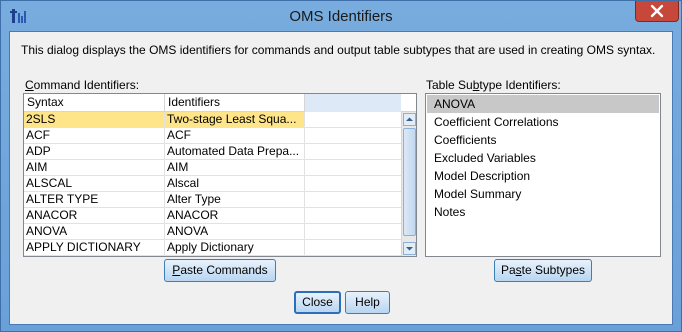 This screenshot has height=332, width=682. I want to click on list-item: Model Summary, so click(543, 194).